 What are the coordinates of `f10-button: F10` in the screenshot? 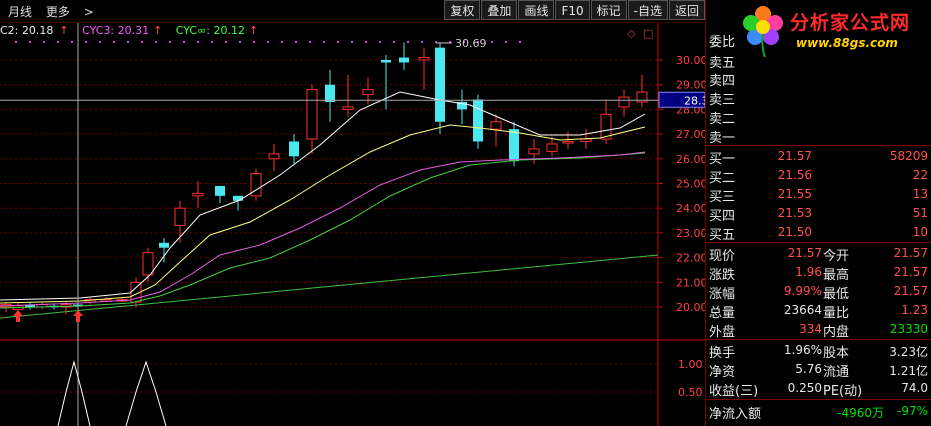 It's located at (572, 10).